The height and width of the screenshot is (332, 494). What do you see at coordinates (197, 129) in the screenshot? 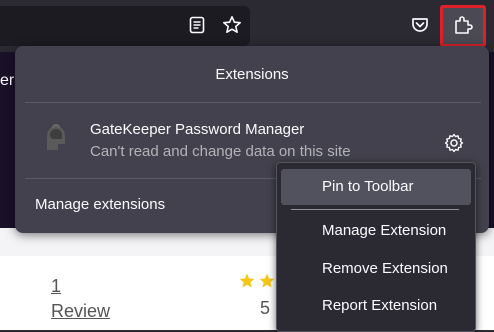
I see `extension-name: GateKeeper Password Manager` at bounding box center [197, 129].